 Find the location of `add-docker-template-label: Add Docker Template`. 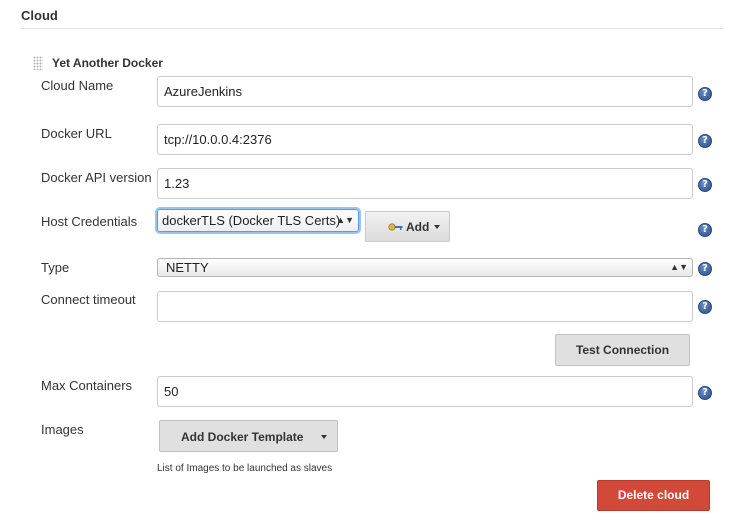

add-docker-template-label: Add Docker Template is located at coordinates (242, 437).